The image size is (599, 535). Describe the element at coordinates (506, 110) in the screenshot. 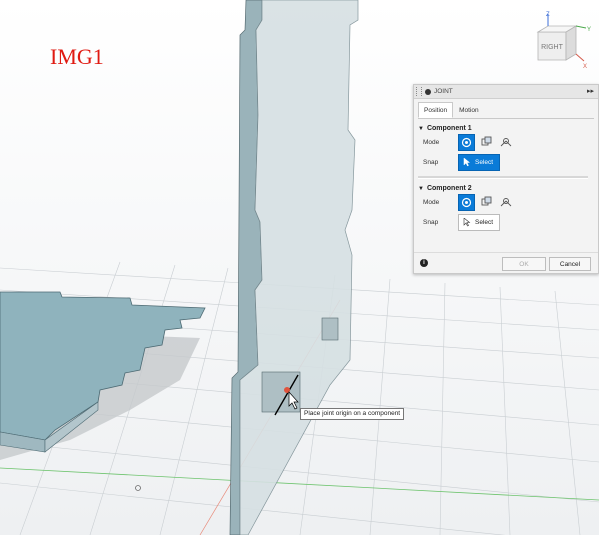

I see `joint-tabs: Position Motion` at that location.